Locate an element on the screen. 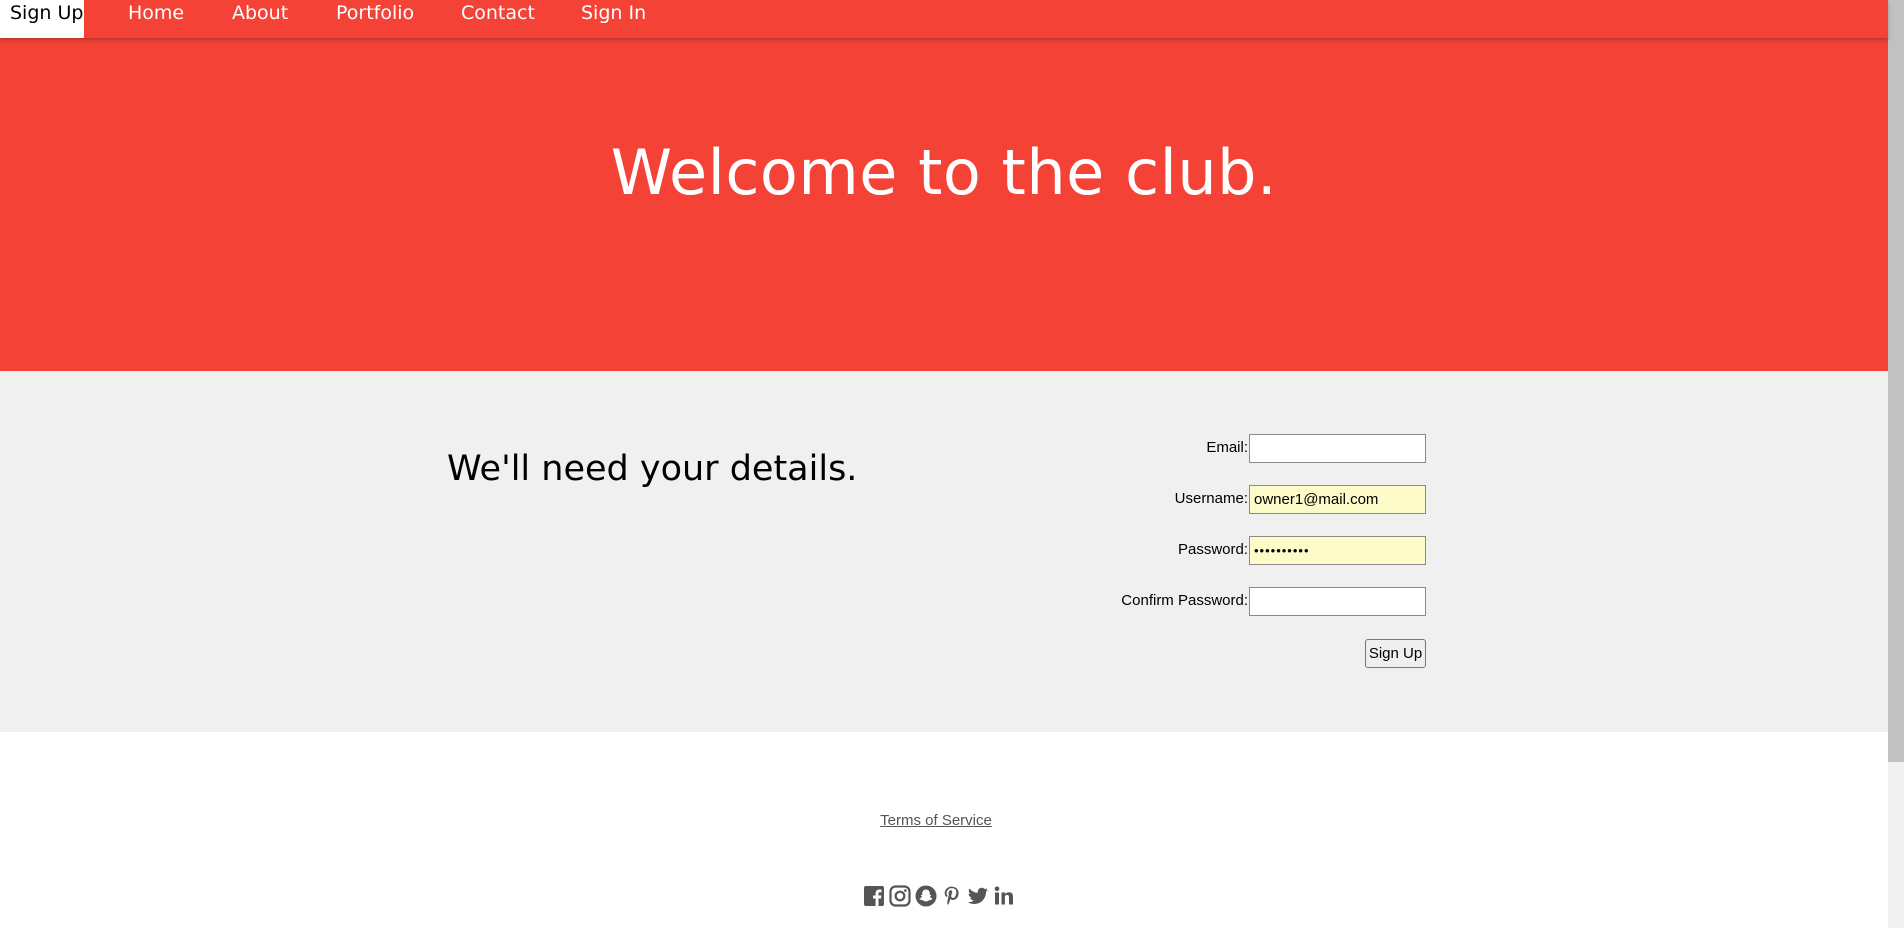 This screenshot has height=928, width=1904. instagram-icon is located at coordinates (900, 896).